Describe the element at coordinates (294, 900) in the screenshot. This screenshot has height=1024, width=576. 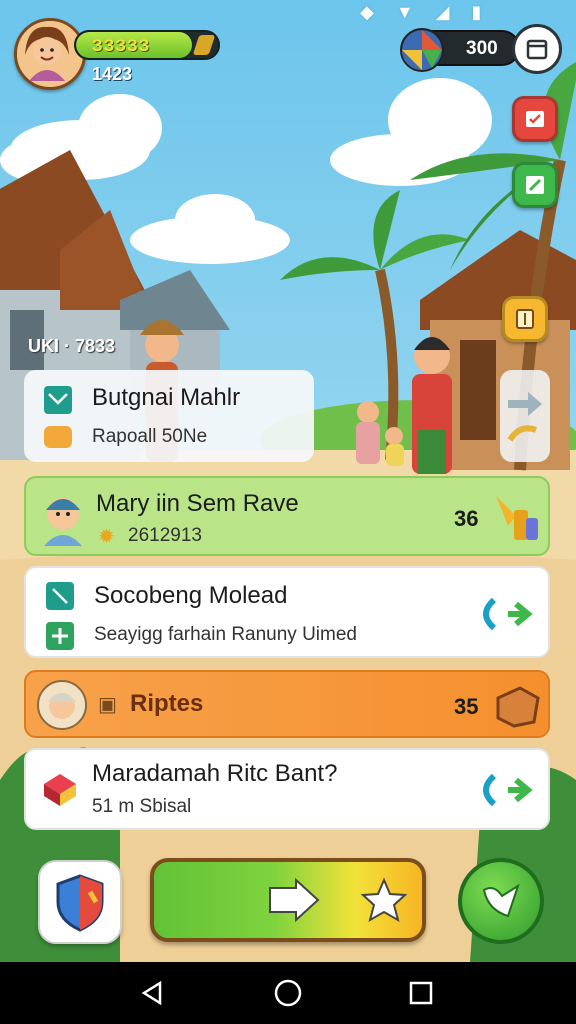
I see `play-arrow-icon` at that location.